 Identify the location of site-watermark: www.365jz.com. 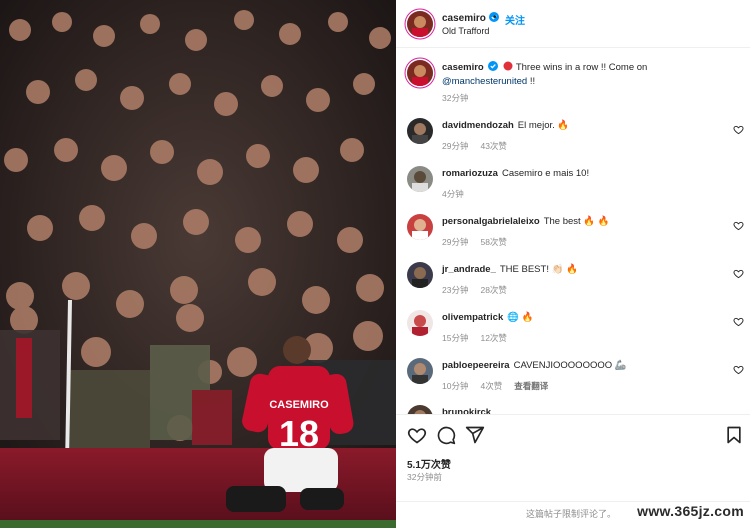
(690, 511).